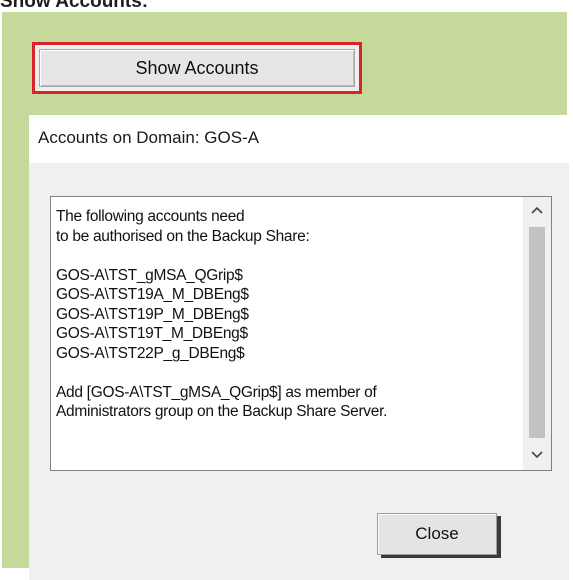  What do you see at coordinates (152, 333) in the screenshot?
I see `account-line: GOS-A\TST19T_M_DBEng$` at bounding box center [152, 333].